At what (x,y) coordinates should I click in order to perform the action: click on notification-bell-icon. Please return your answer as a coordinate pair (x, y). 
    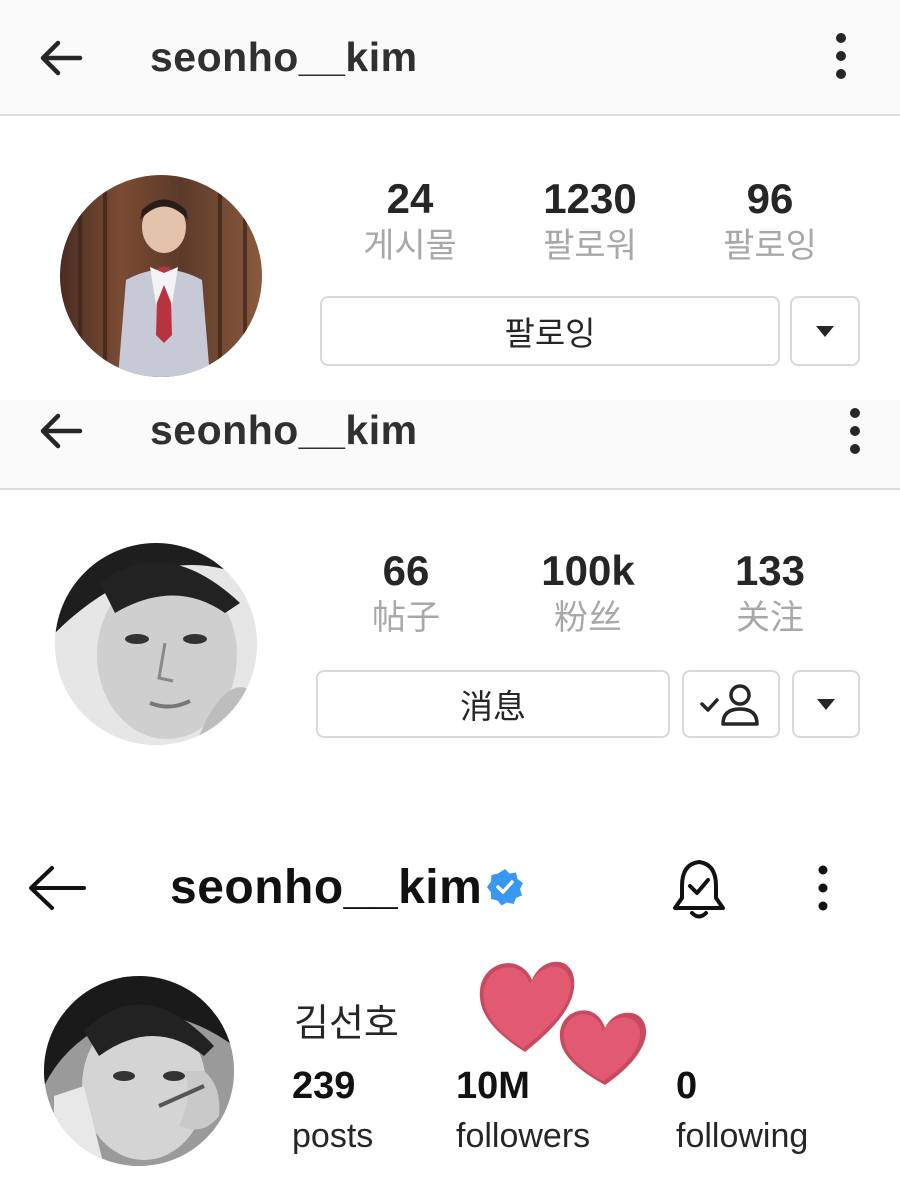
    Looking at the image, I should click on (699, 889).